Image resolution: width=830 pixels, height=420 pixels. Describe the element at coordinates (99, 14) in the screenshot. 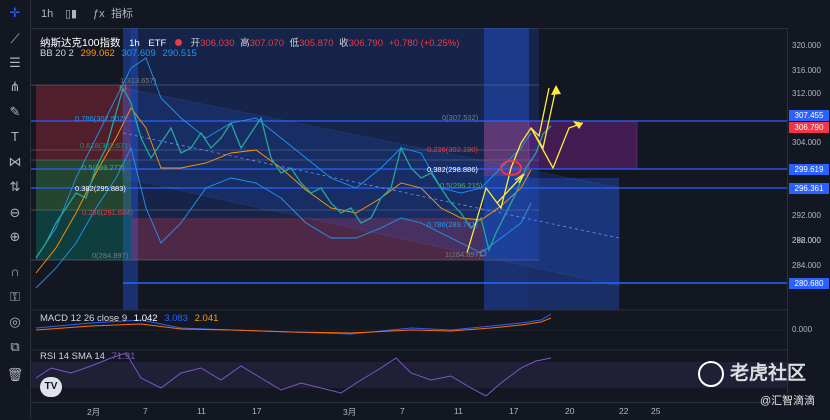

I see `indicators-fx-icon: ƒx` at that location.